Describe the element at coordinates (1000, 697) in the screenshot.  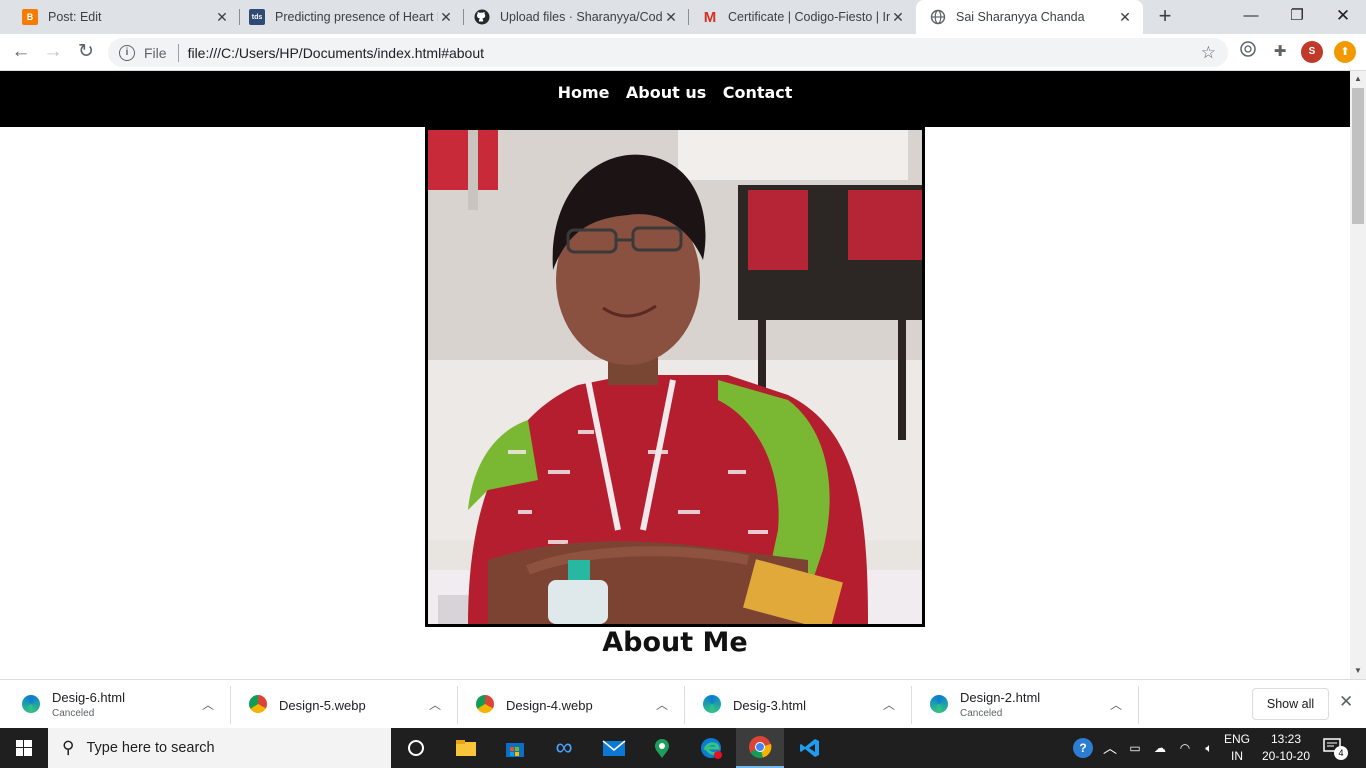
I see `download-name: Design-2.html` at that location.